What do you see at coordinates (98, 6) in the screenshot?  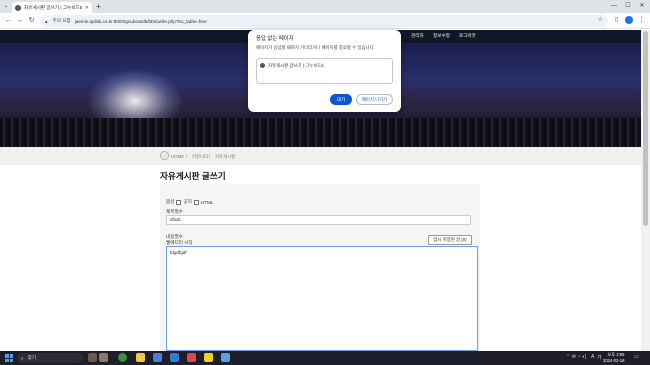 I see `new-tab-button: +` at bounding box center [98, 6].